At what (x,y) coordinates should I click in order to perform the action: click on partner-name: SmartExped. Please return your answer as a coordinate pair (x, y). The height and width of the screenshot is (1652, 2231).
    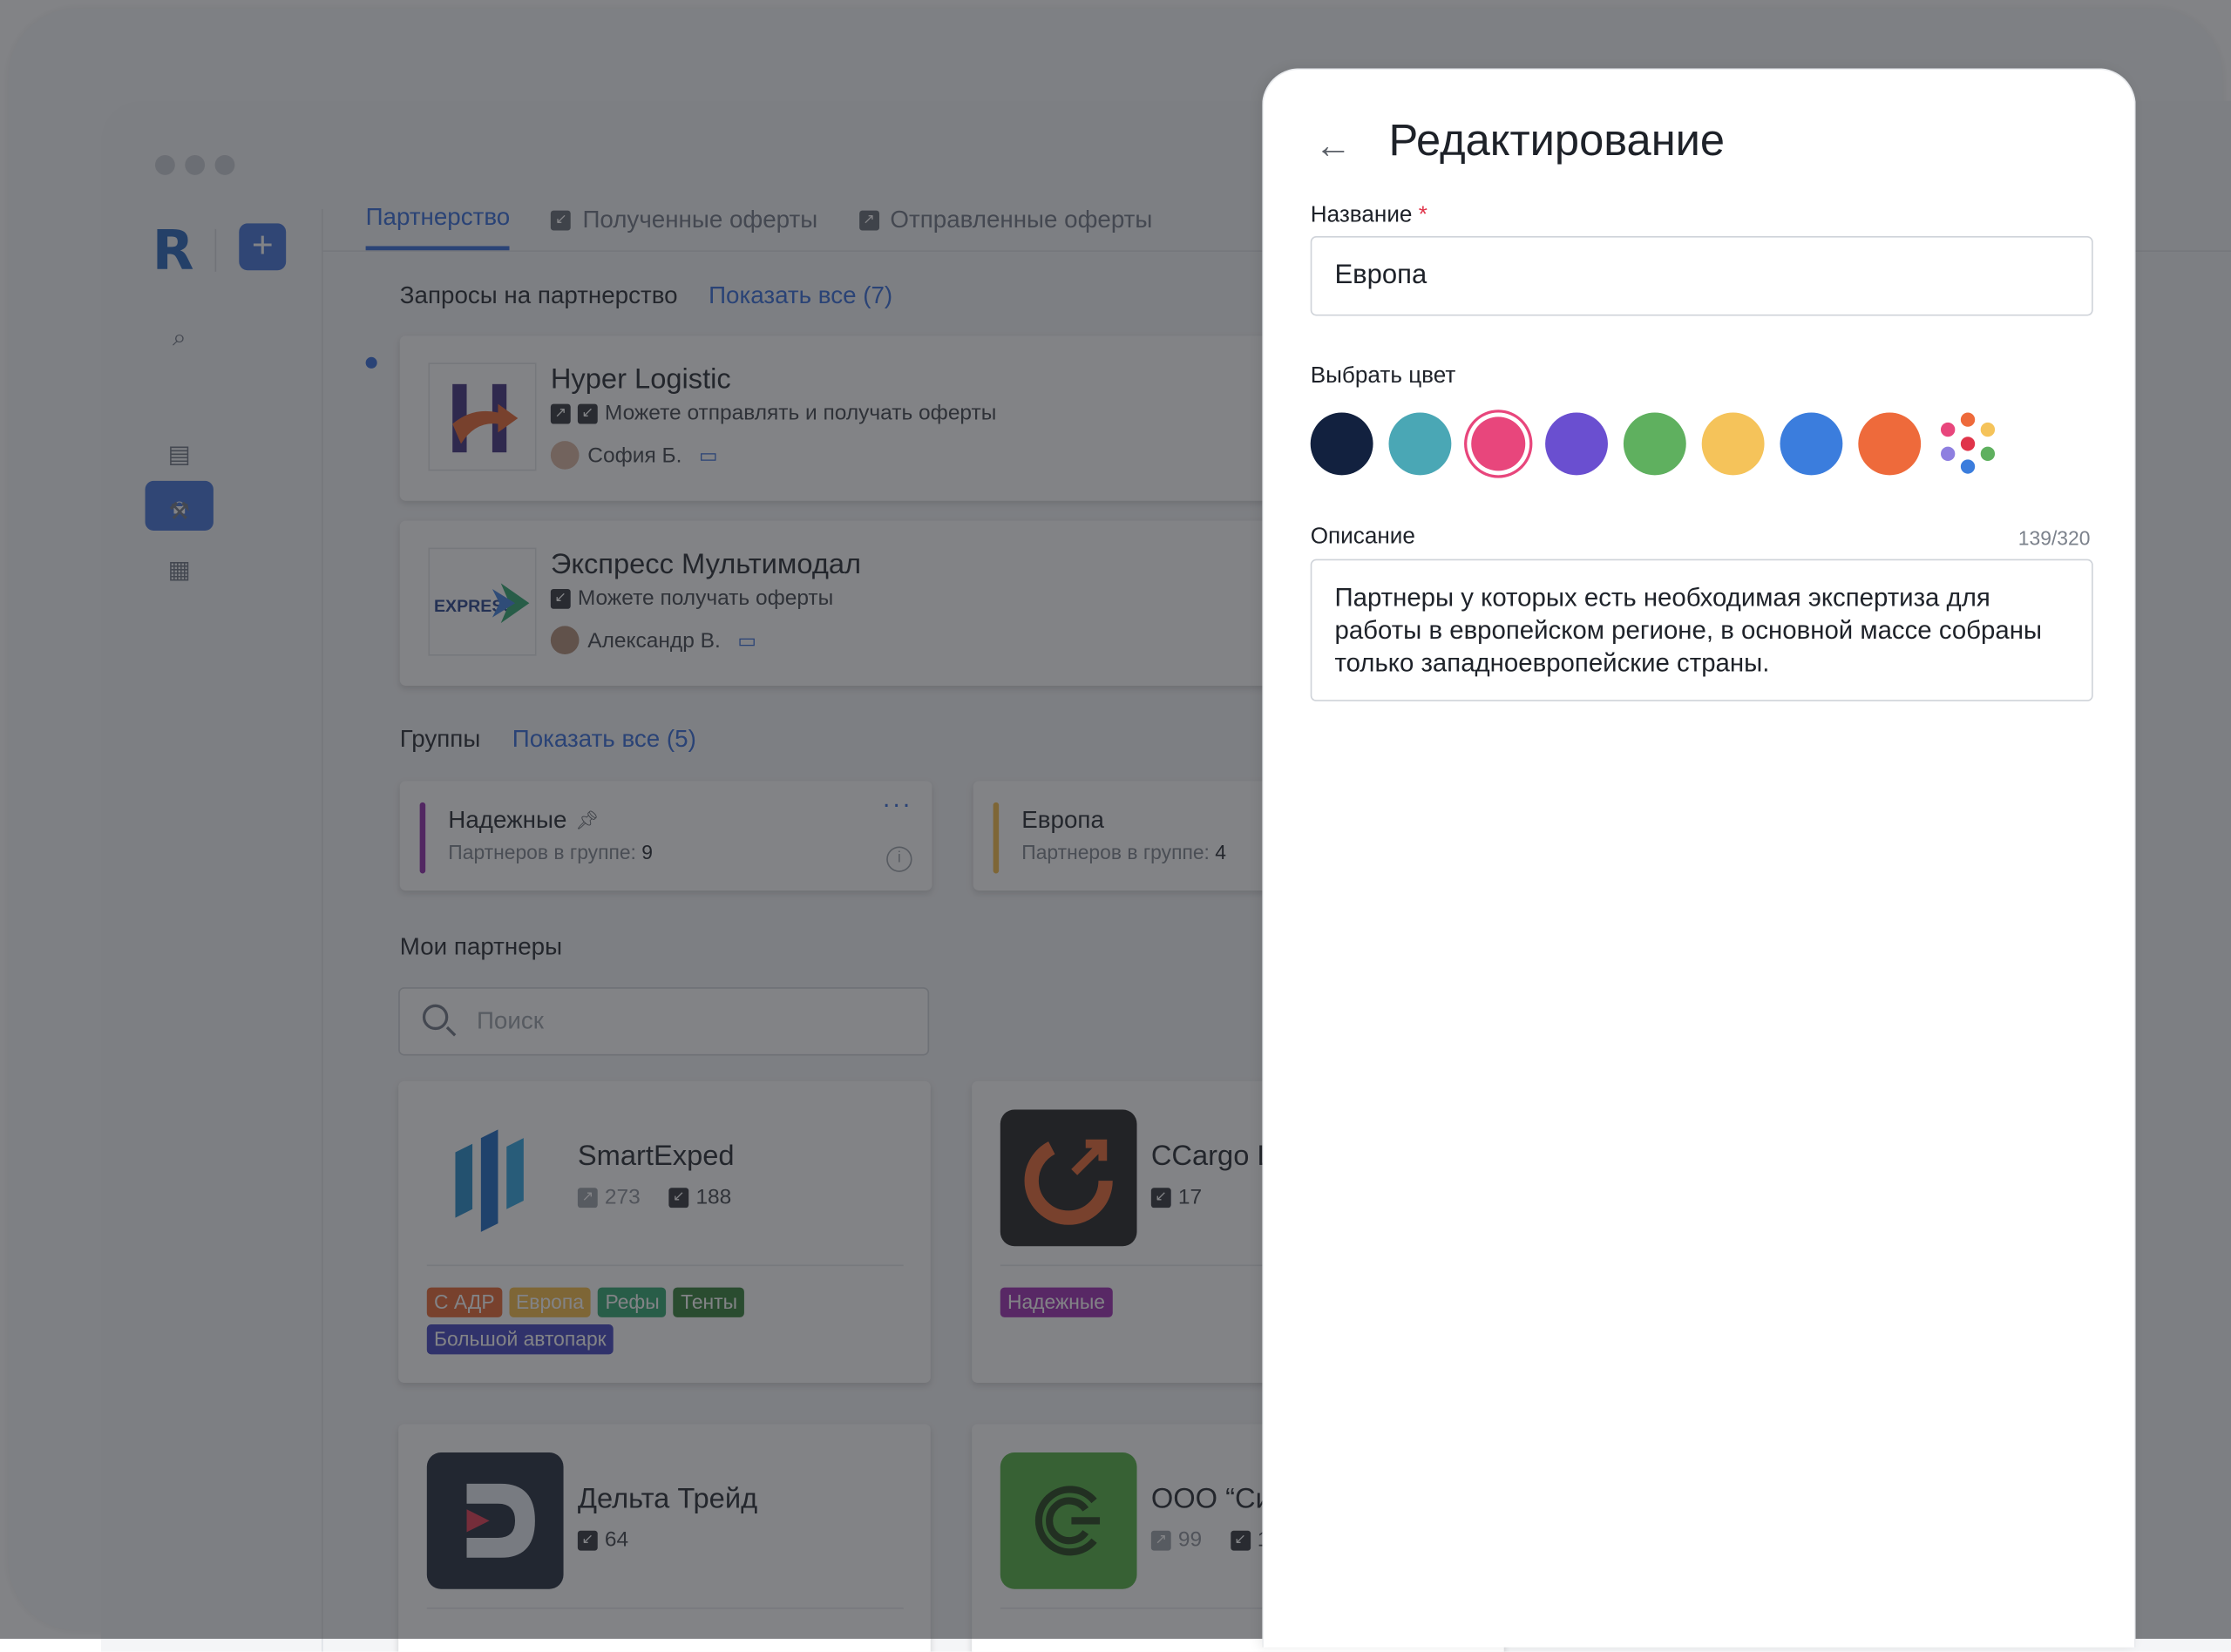
    Looking at the image, I should click on (656, 1157).